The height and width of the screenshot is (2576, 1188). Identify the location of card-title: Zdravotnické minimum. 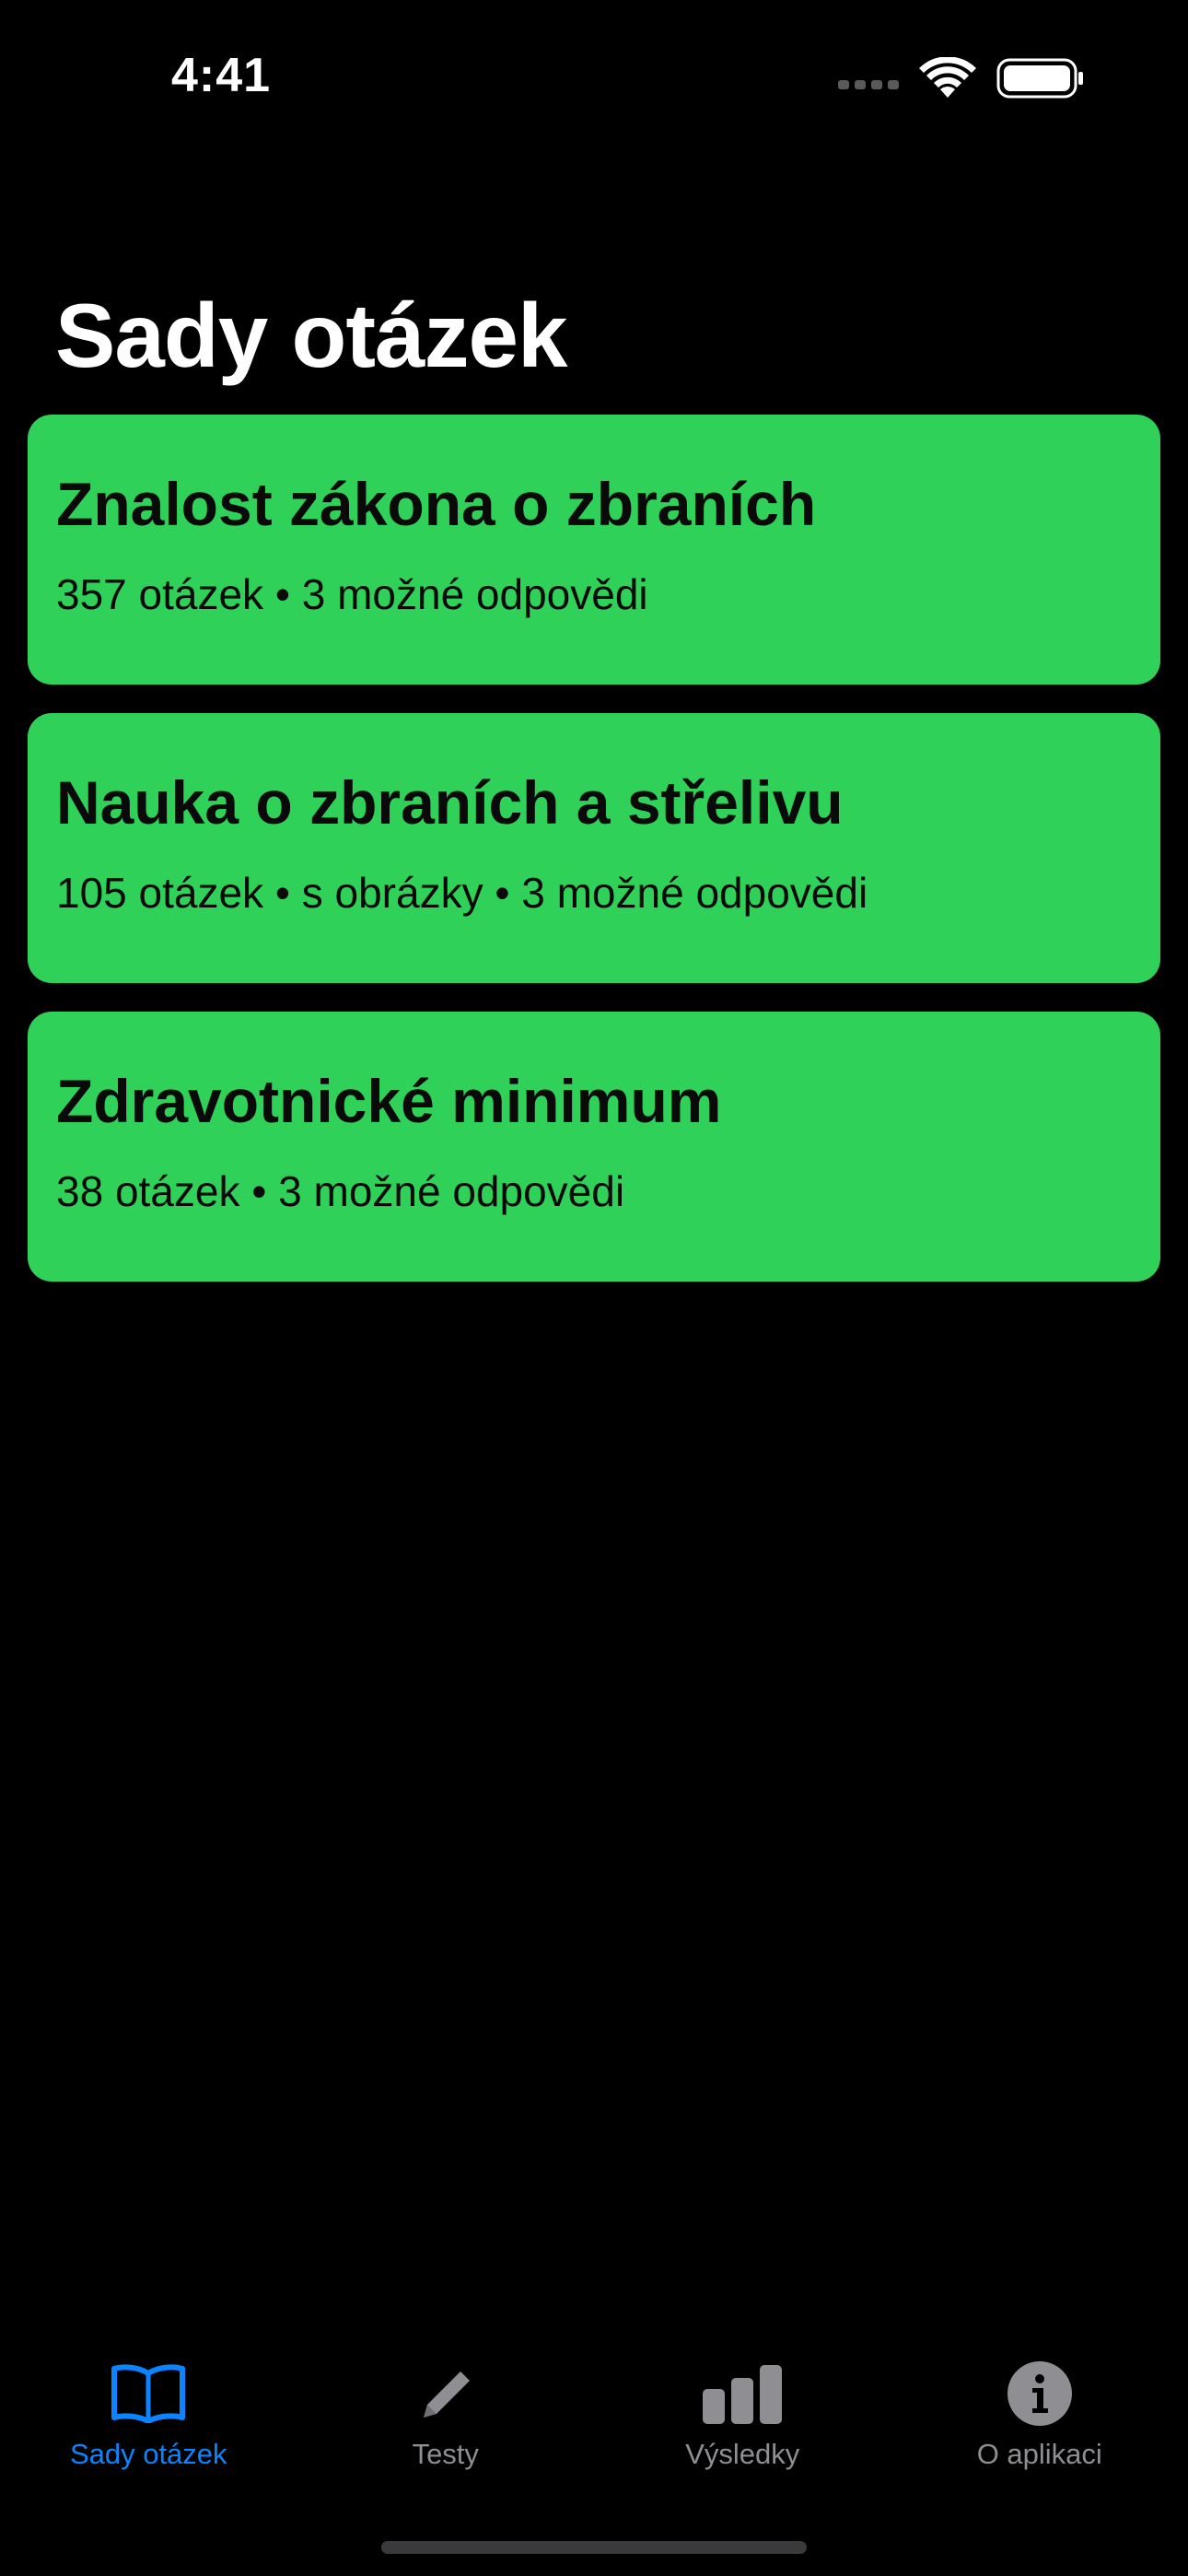
(389, 1101).